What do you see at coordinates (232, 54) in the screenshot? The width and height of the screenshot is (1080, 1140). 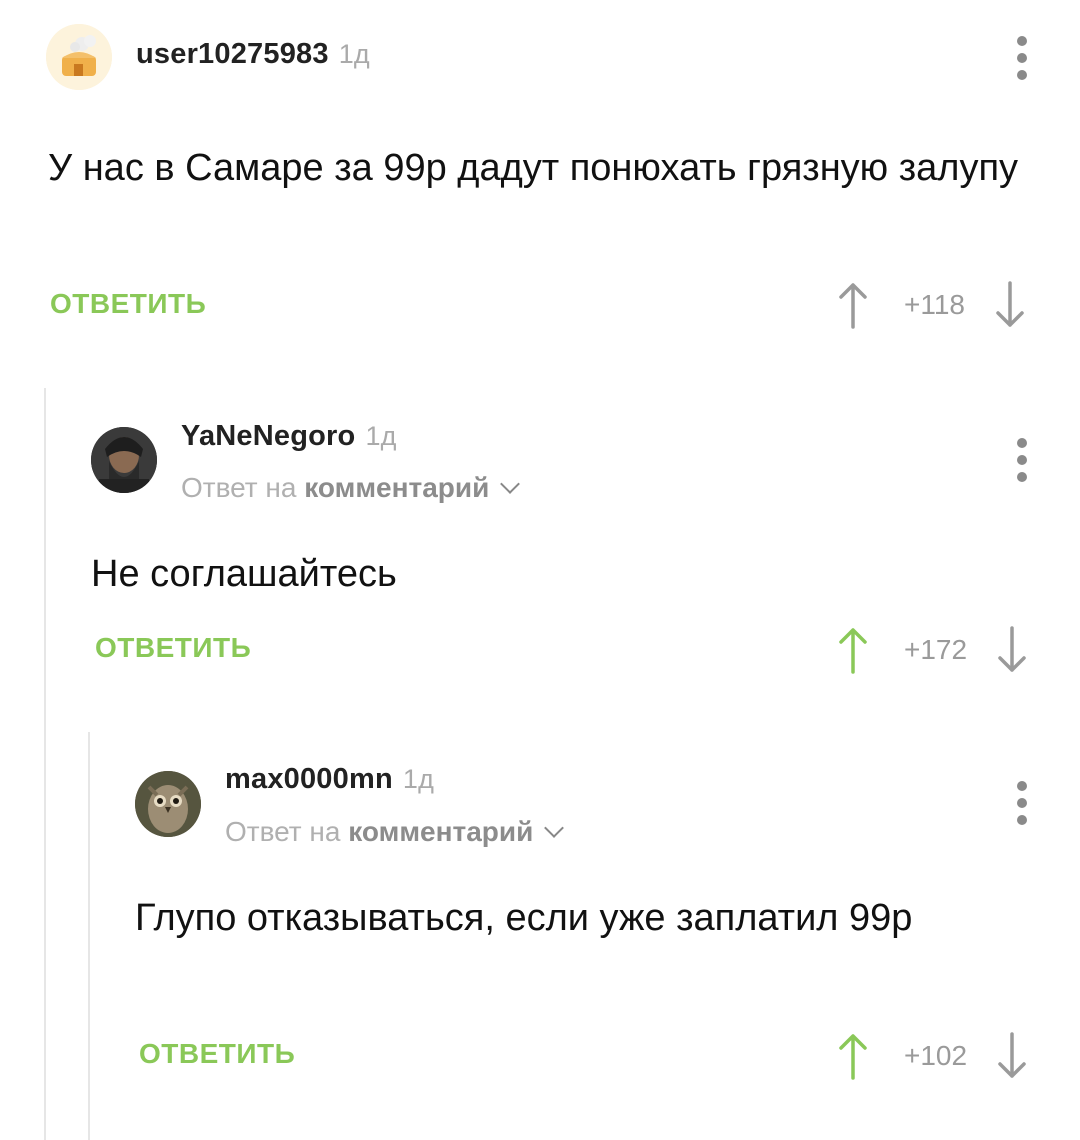 I see `username-text: user10275983` at bounding box center [232, 54].